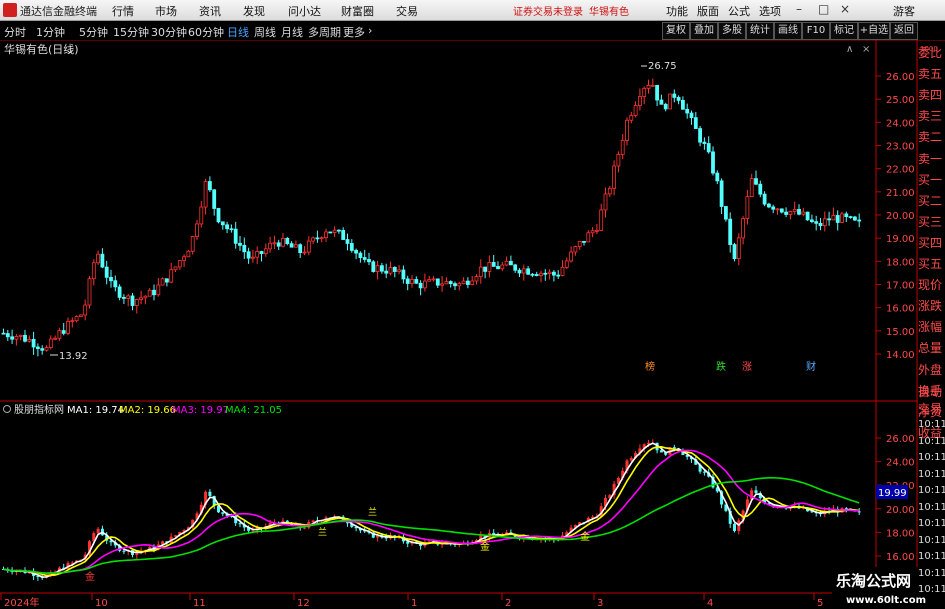  What do you see at coordinates (324, 32) in the screenshot?
I see `tf-multi: 多周期` at bounding box center [324, 32].